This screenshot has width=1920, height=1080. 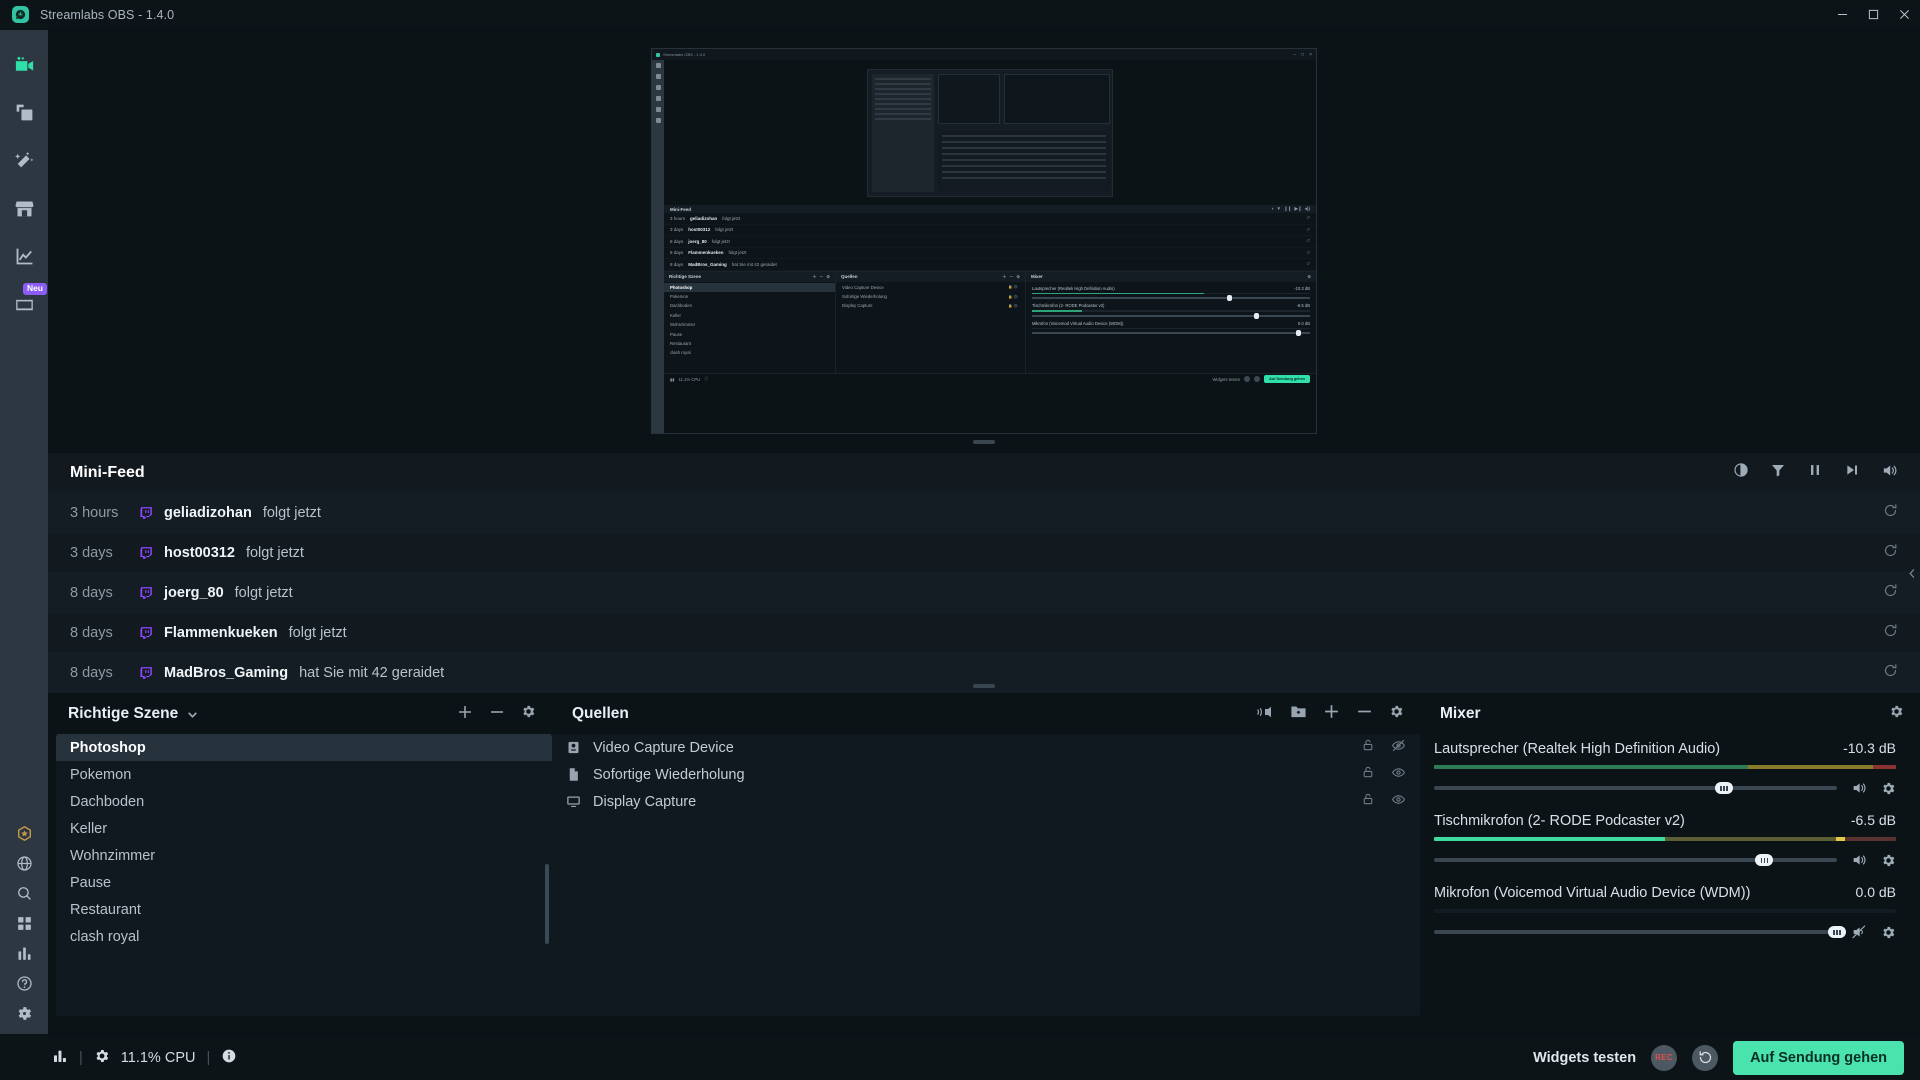 What do you see at coordinates (1664, 1057) in the screenshot?
I see `record-button: REC` at bounding box center [1664, 1057].